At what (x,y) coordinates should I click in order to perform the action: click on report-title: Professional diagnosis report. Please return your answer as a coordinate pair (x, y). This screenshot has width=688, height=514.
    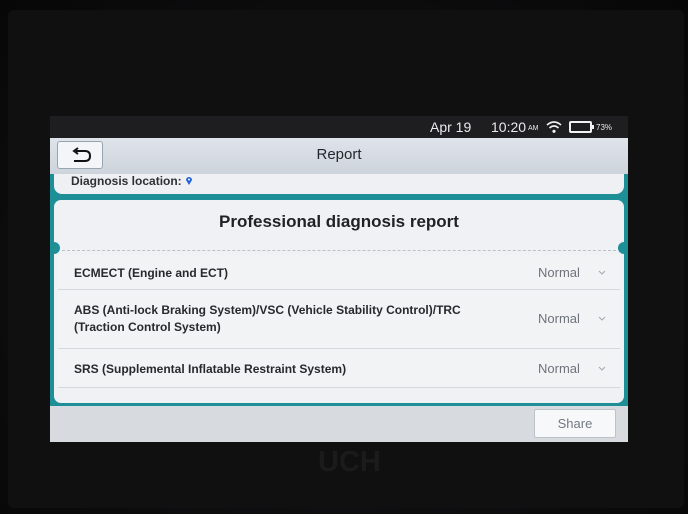
    Looking at the image, I should click on (339, 221).